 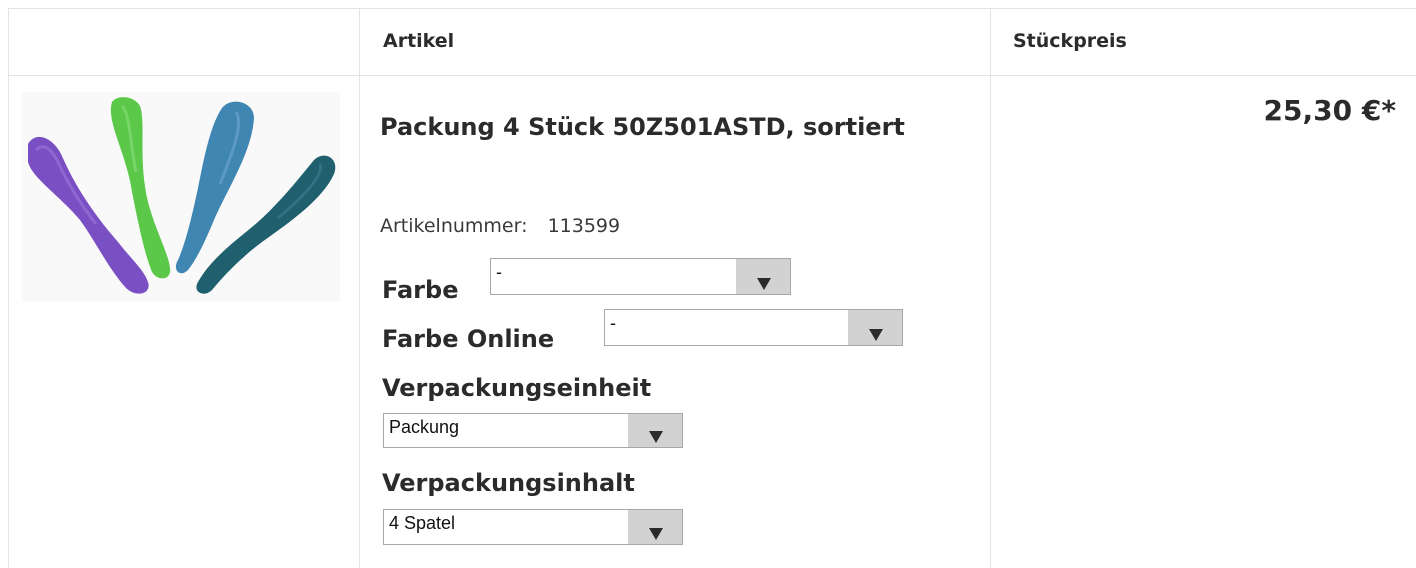 What do you see at coordinates (8, 288) in the screenshot?
I see `column-divider-image` at bounding box center [8, 288].